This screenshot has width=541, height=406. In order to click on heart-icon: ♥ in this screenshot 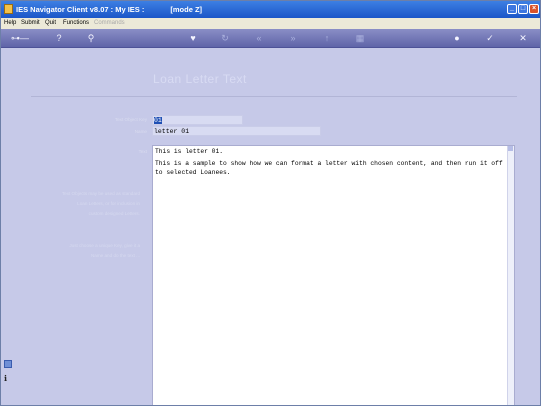, I will do `click(193, 38)`.